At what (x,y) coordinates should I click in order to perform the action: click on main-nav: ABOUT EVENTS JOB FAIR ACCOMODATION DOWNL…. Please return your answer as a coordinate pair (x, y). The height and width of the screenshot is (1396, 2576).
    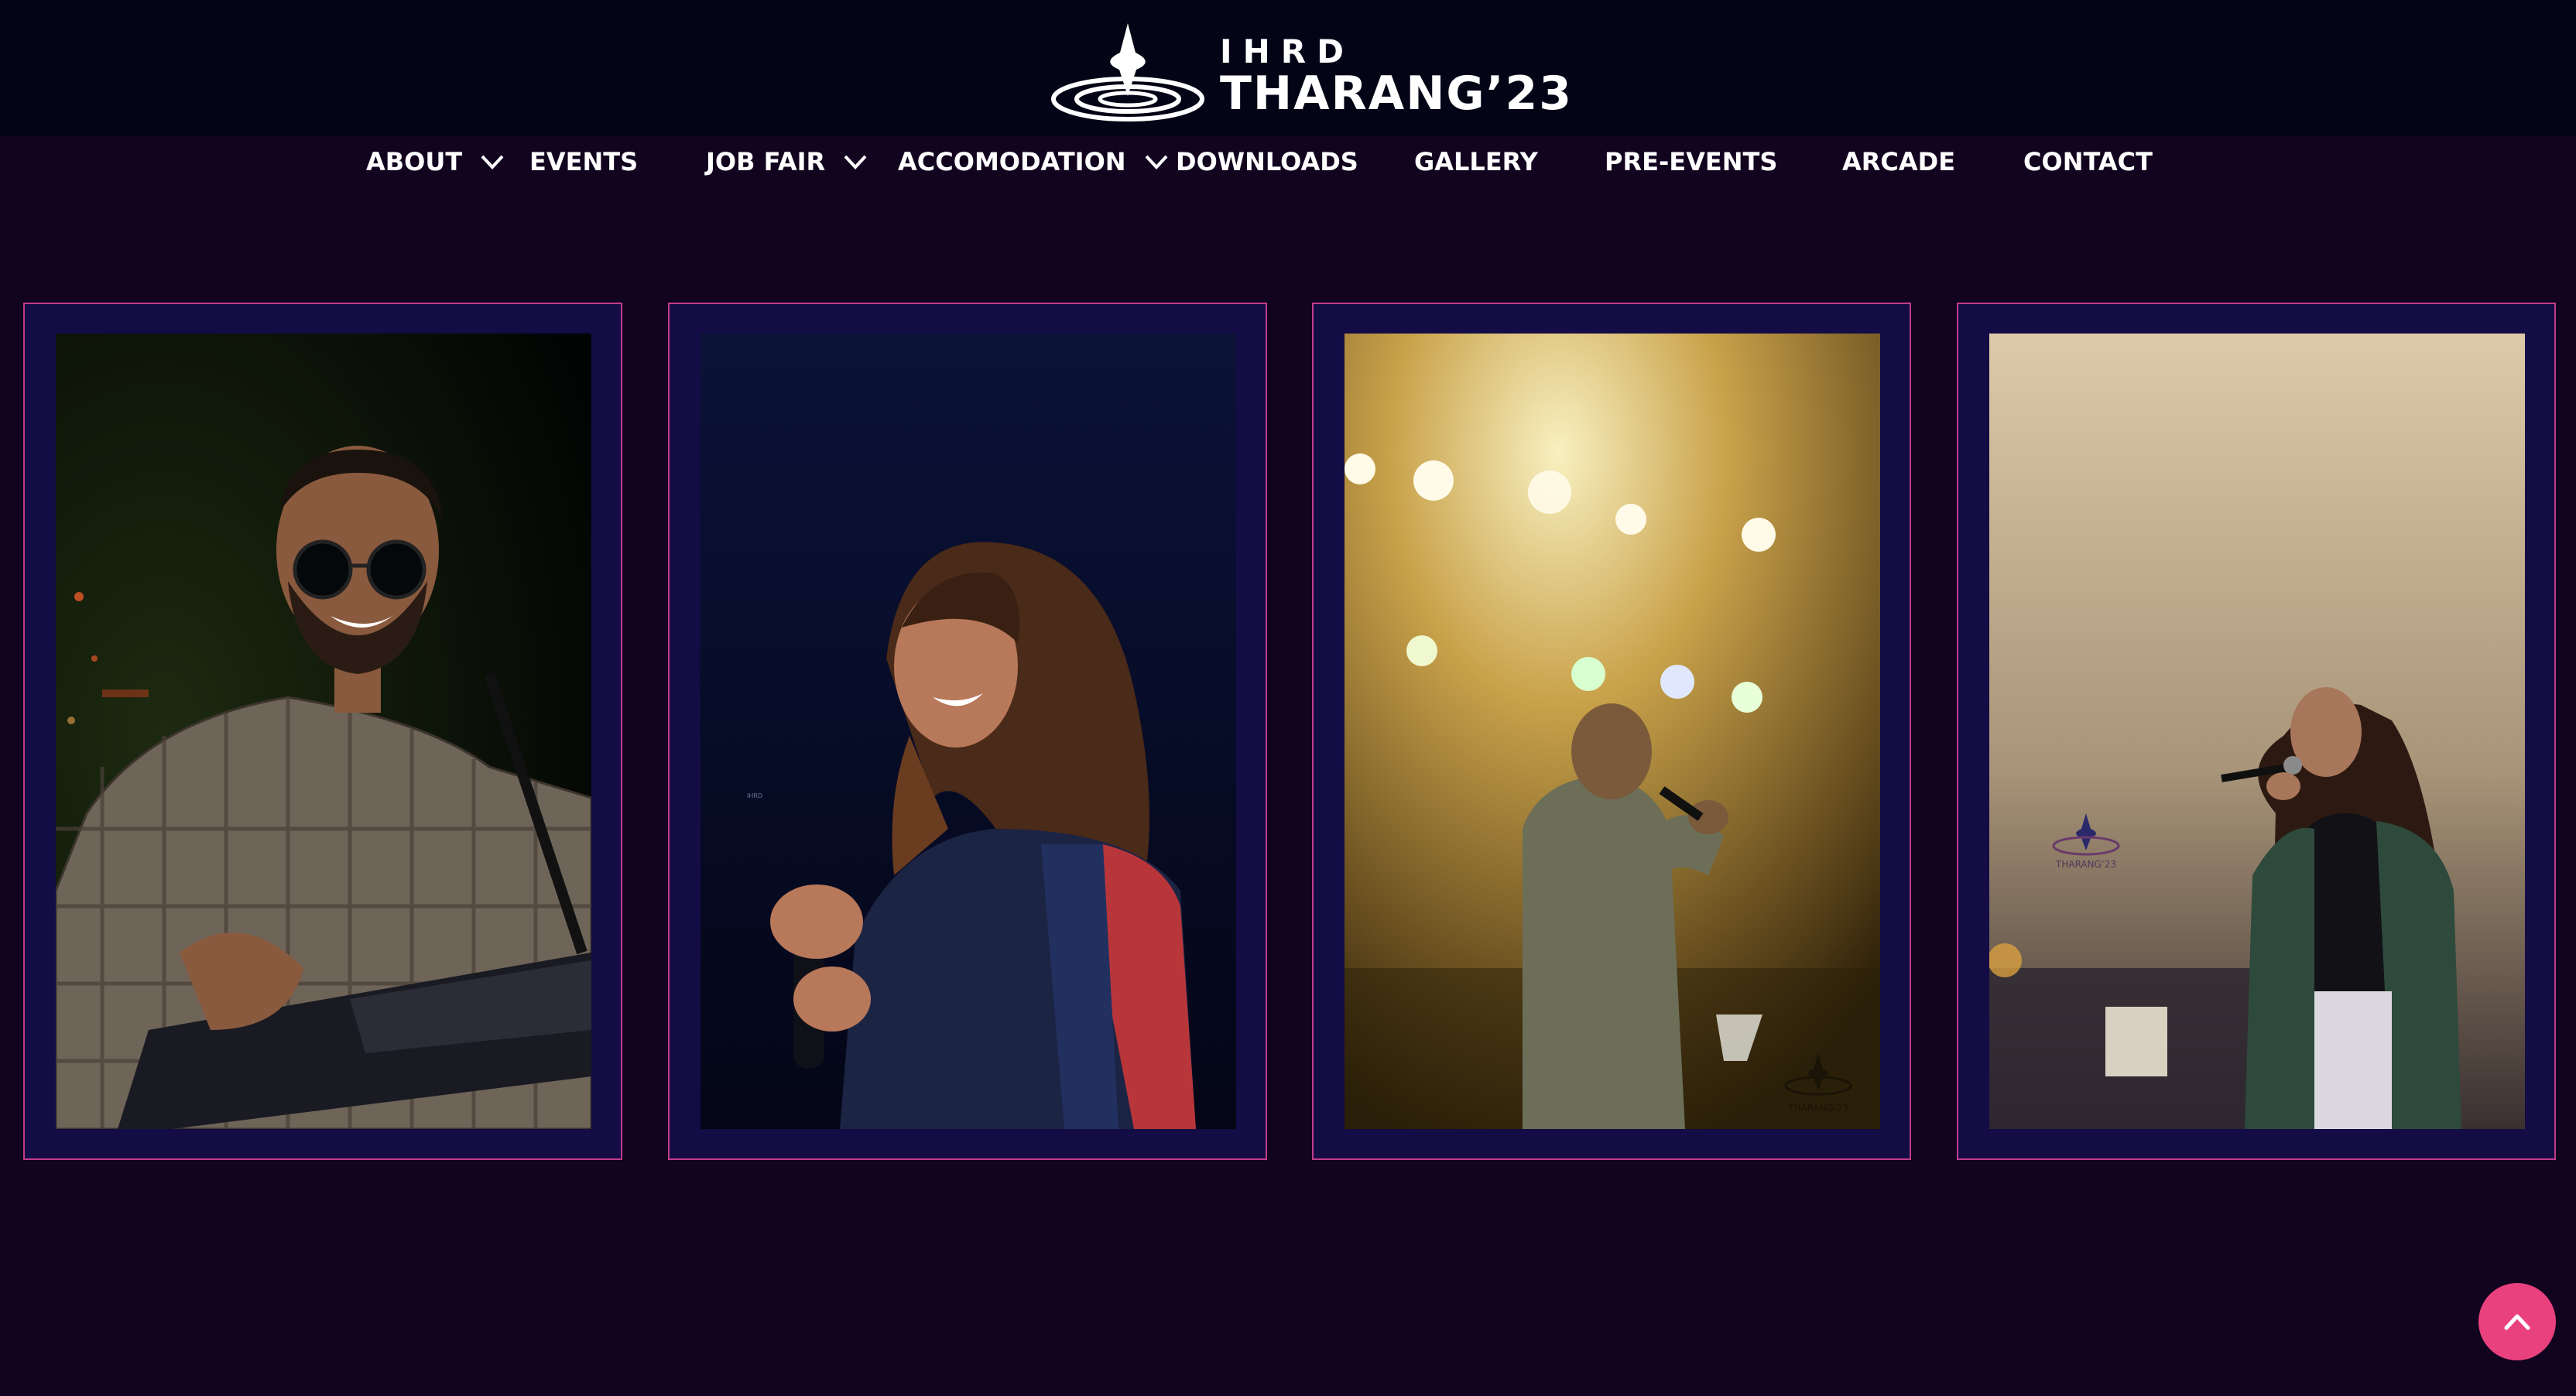
    Looking at the image, I should click on (1288, 163).